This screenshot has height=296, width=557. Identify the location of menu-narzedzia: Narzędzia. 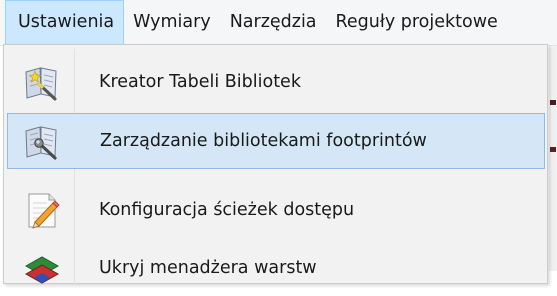
(274, 22).